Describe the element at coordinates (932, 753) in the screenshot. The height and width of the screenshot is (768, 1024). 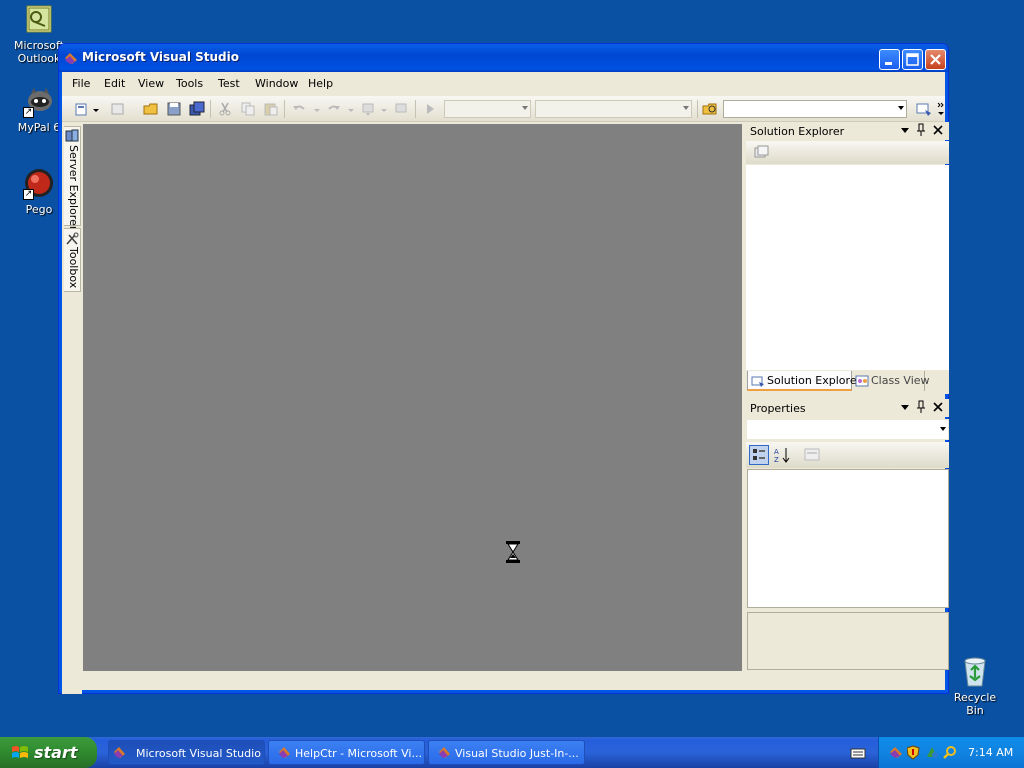
I see `update-icon` at that location.